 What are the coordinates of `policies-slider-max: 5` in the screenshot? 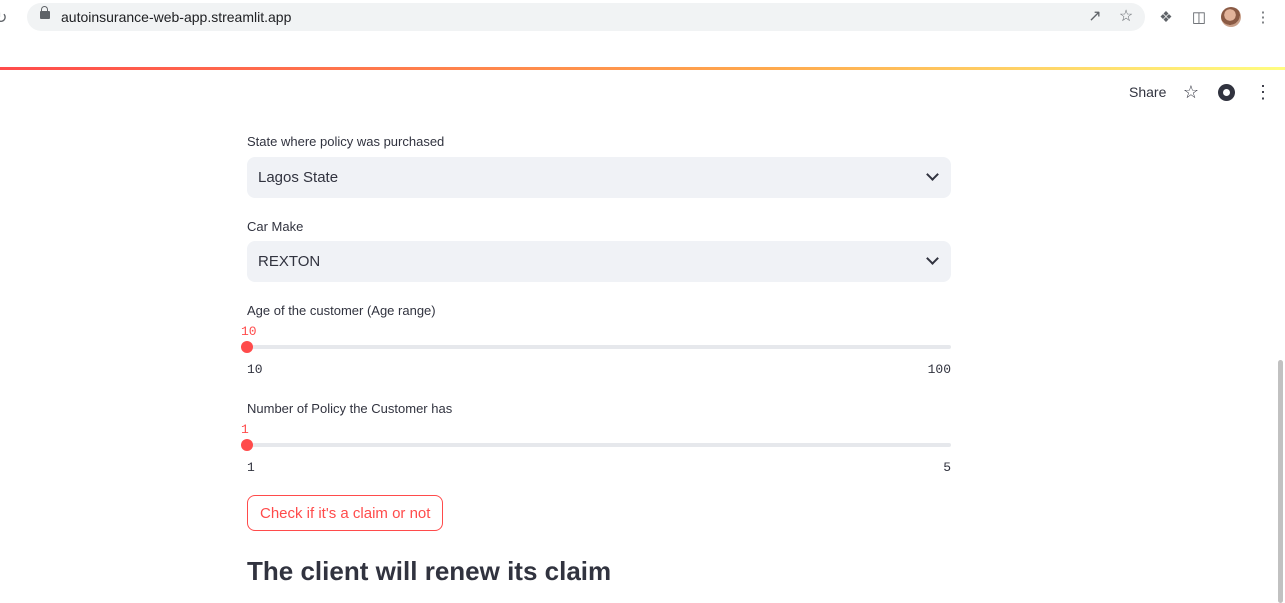 It's located at (947, 467).